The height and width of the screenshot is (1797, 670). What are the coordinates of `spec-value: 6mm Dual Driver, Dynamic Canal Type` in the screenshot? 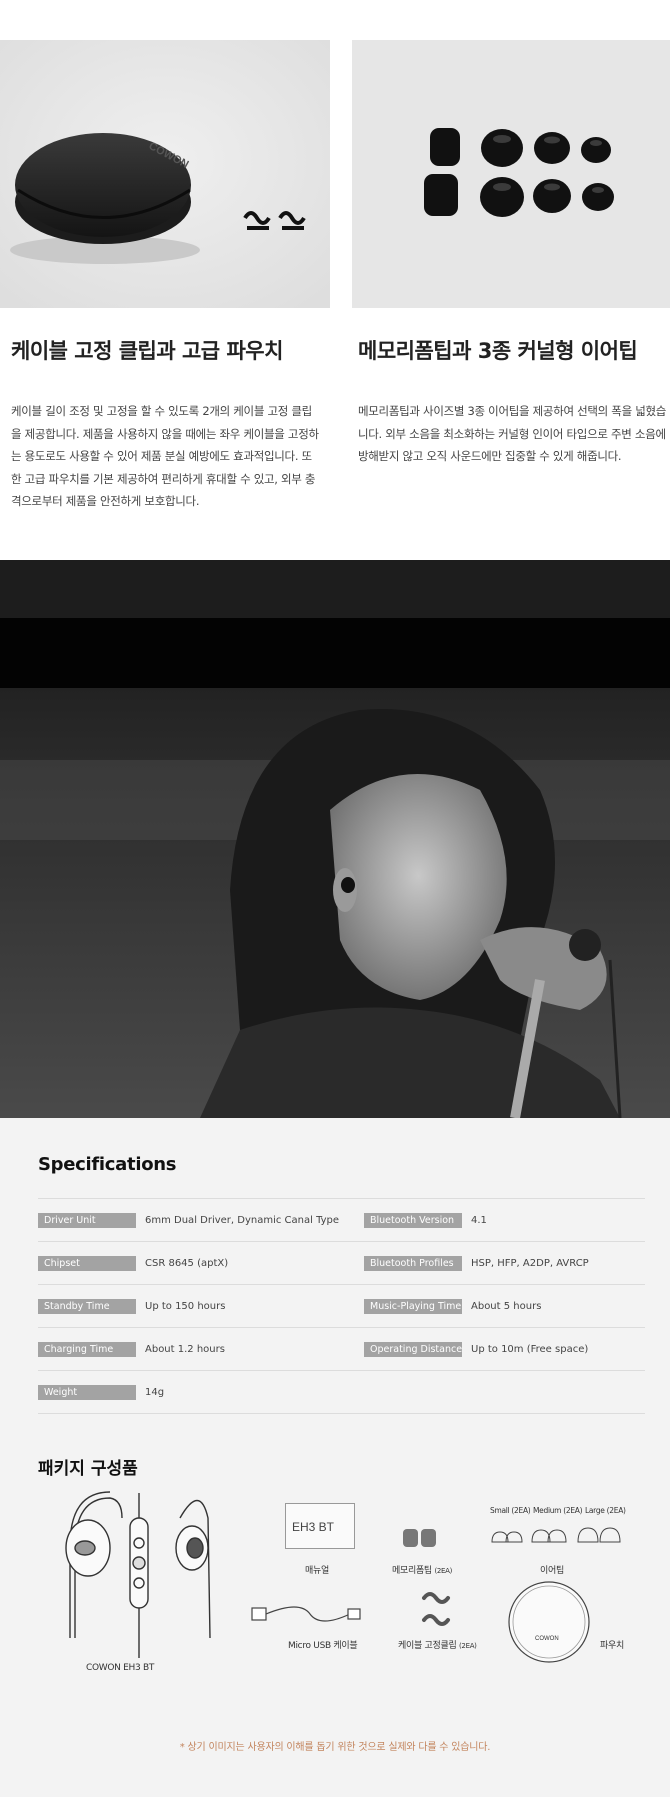 It's located at (242, 1220).